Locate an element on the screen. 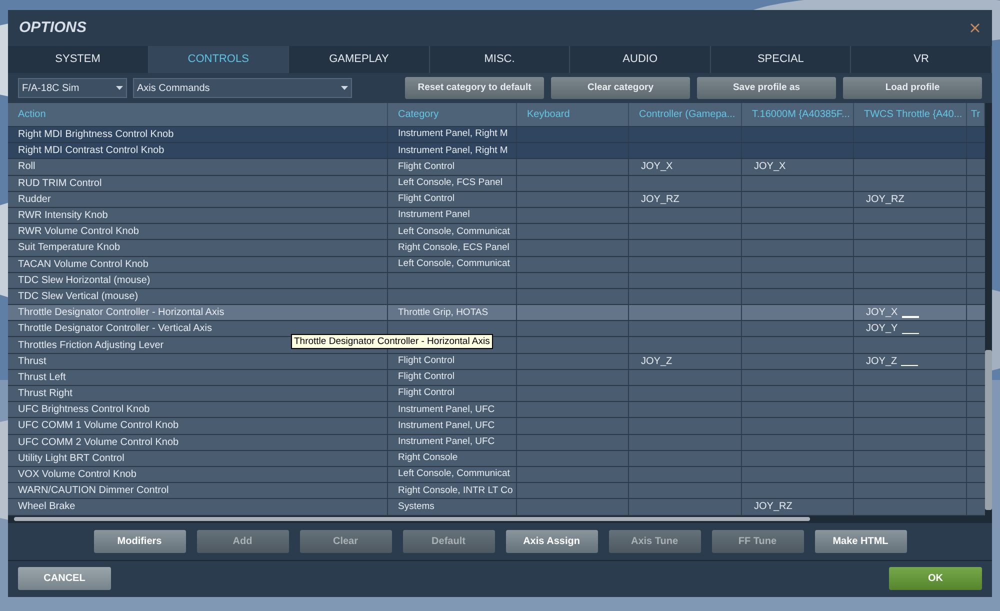 This screenshot has height=611, width=1000. close-icon is located at coordinates (975, 28).